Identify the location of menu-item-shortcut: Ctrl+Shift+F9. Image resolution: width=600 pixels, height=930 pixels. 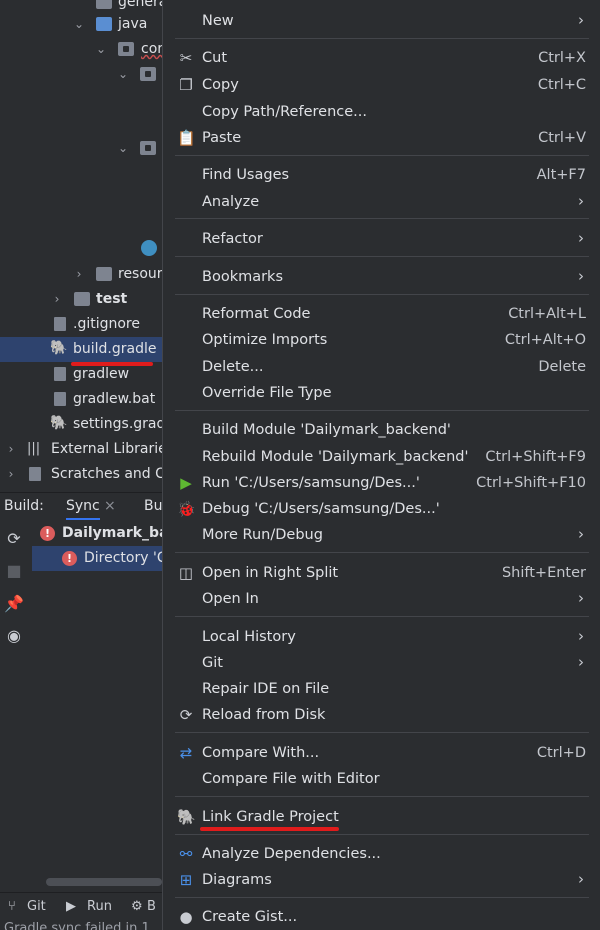
(535, 457).